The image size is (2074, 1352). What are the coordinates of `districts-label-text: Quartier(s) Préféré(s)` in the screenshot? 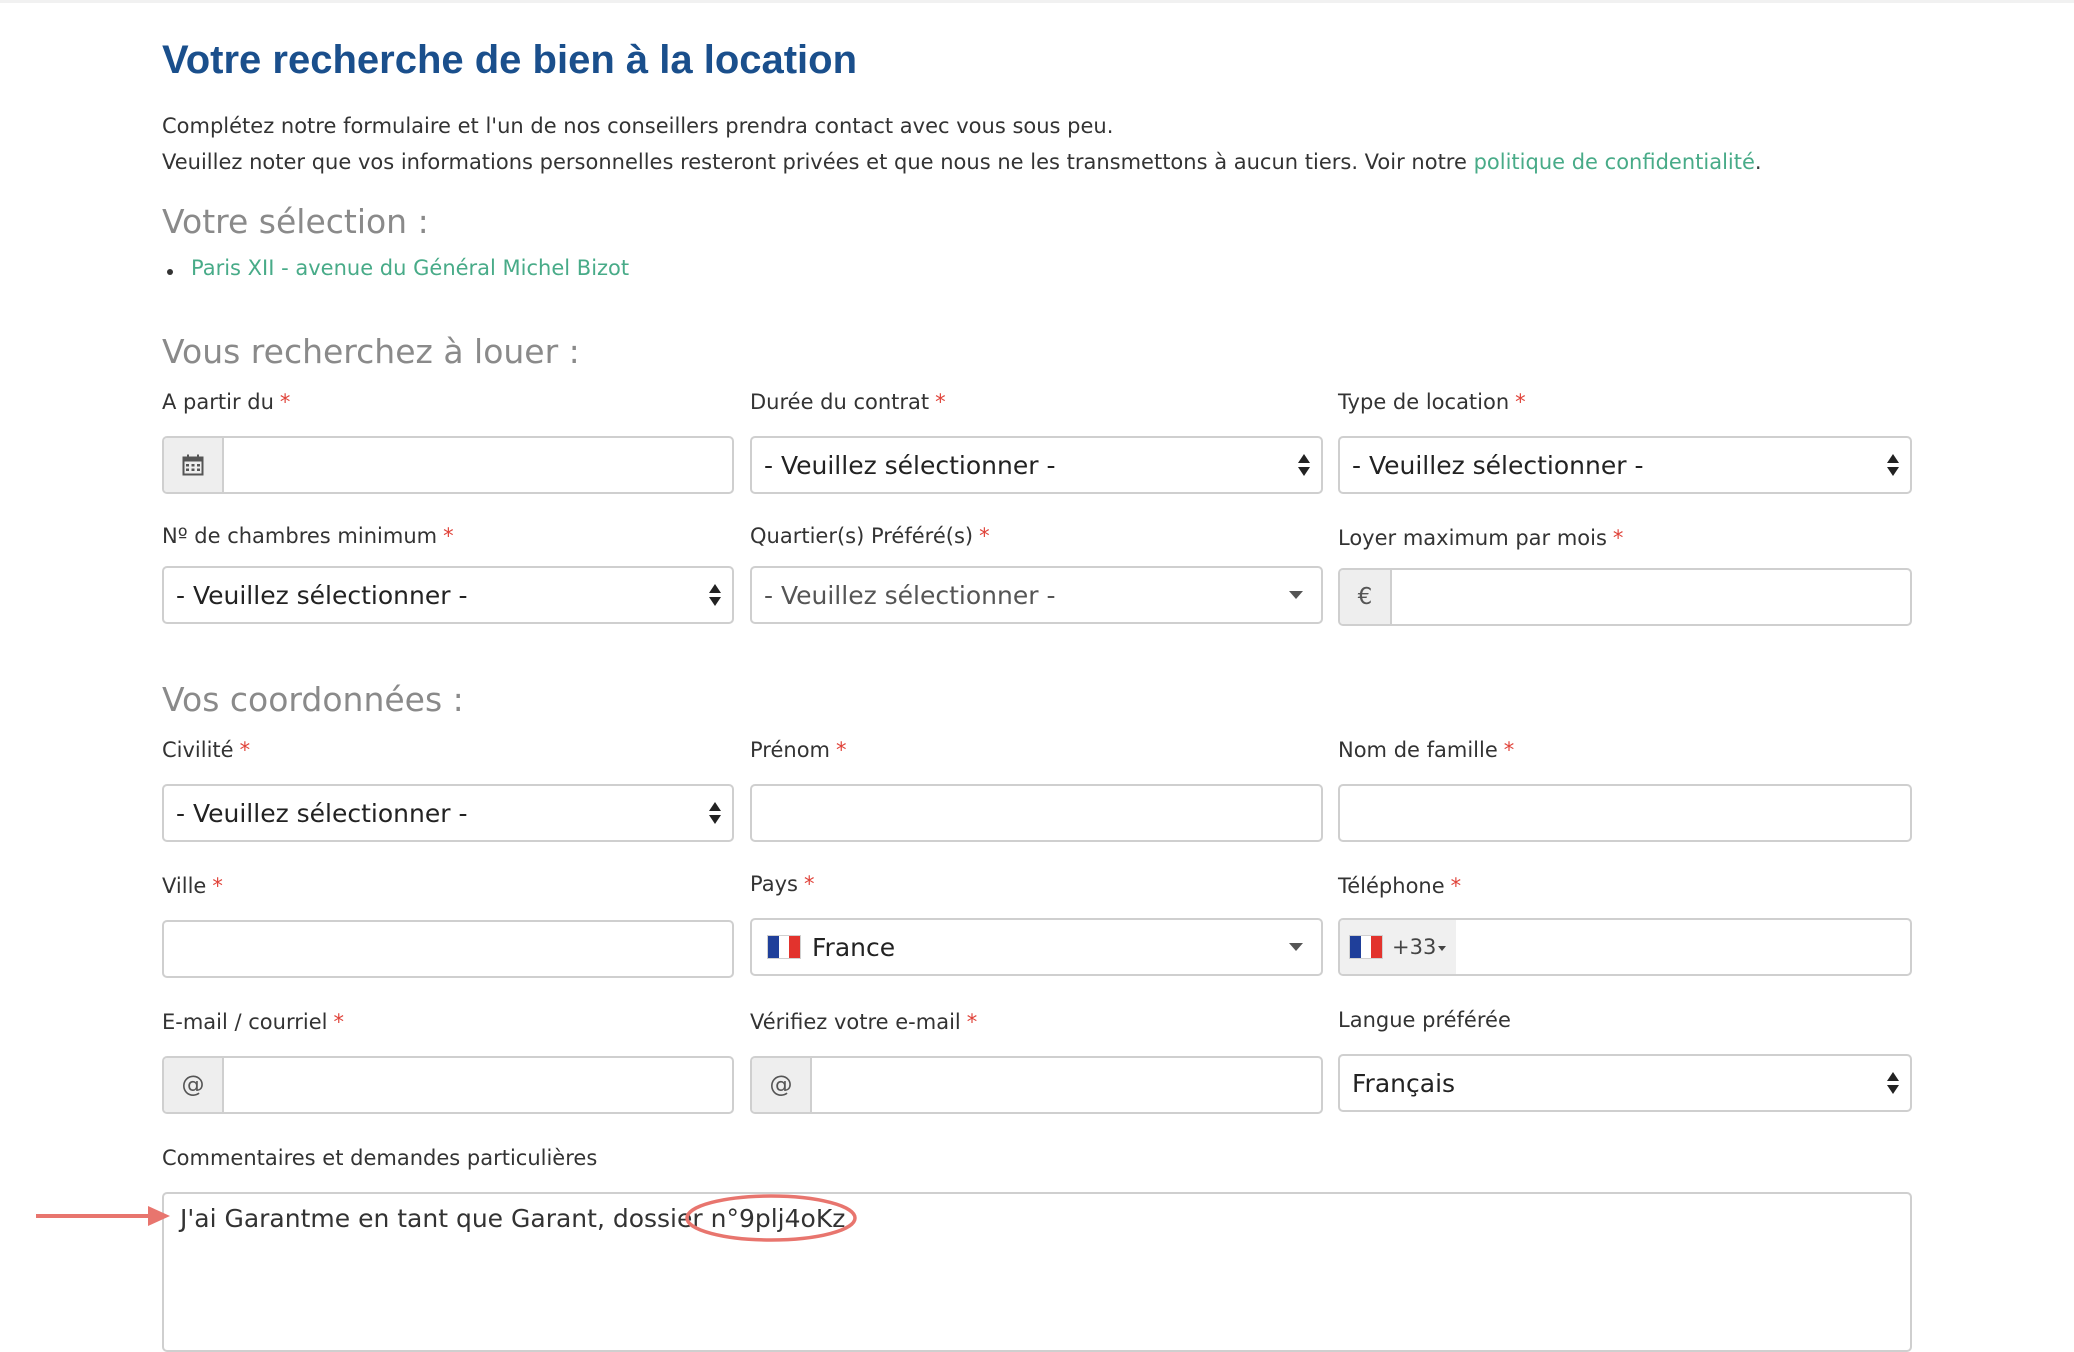 It's located at (862, 536).